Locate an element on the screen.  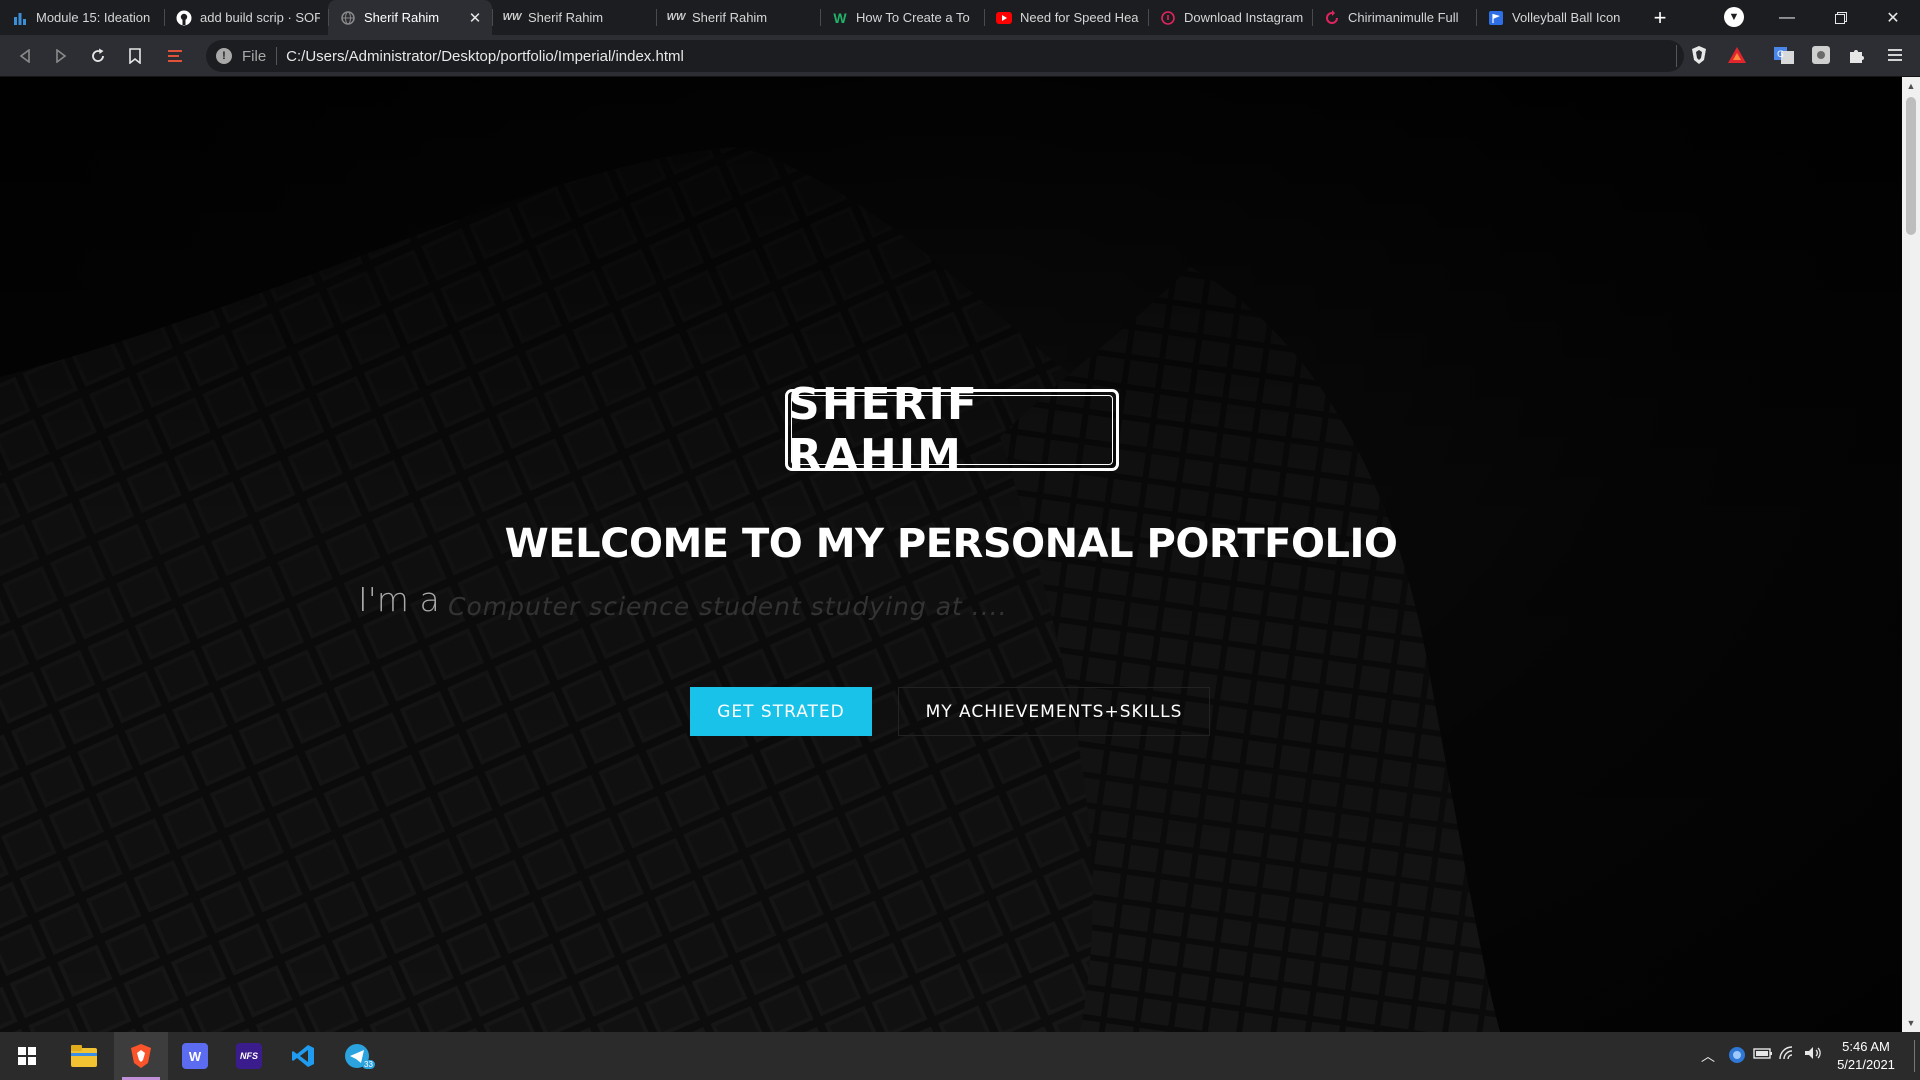
tab-module-15: Module 15: Ideation is located at coordinates (82, 17).